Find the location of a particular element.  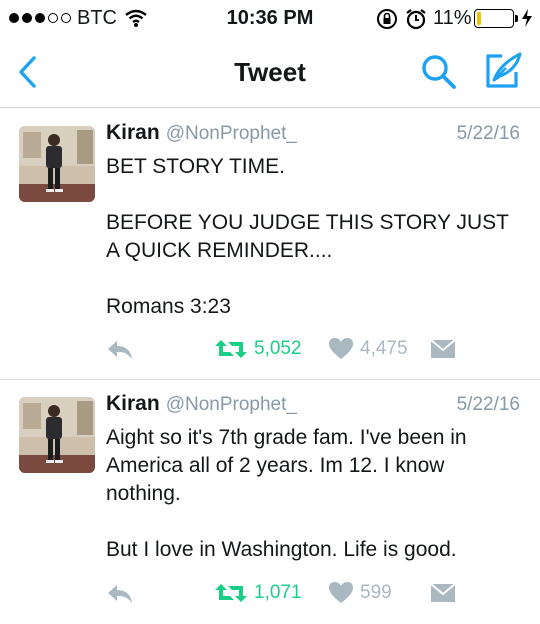

compose-icon is located at coordinates (504, 70).